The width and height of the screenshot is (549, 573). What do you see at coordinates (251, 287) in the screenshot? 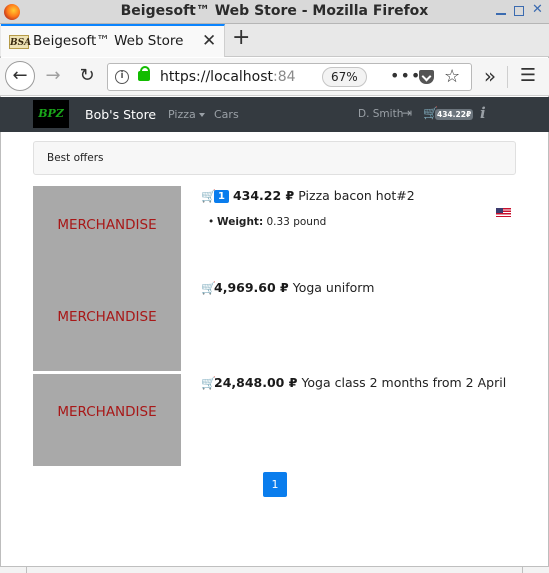
I see `product-price: 4,969.60 ₽` at bounding box center [251, 287].